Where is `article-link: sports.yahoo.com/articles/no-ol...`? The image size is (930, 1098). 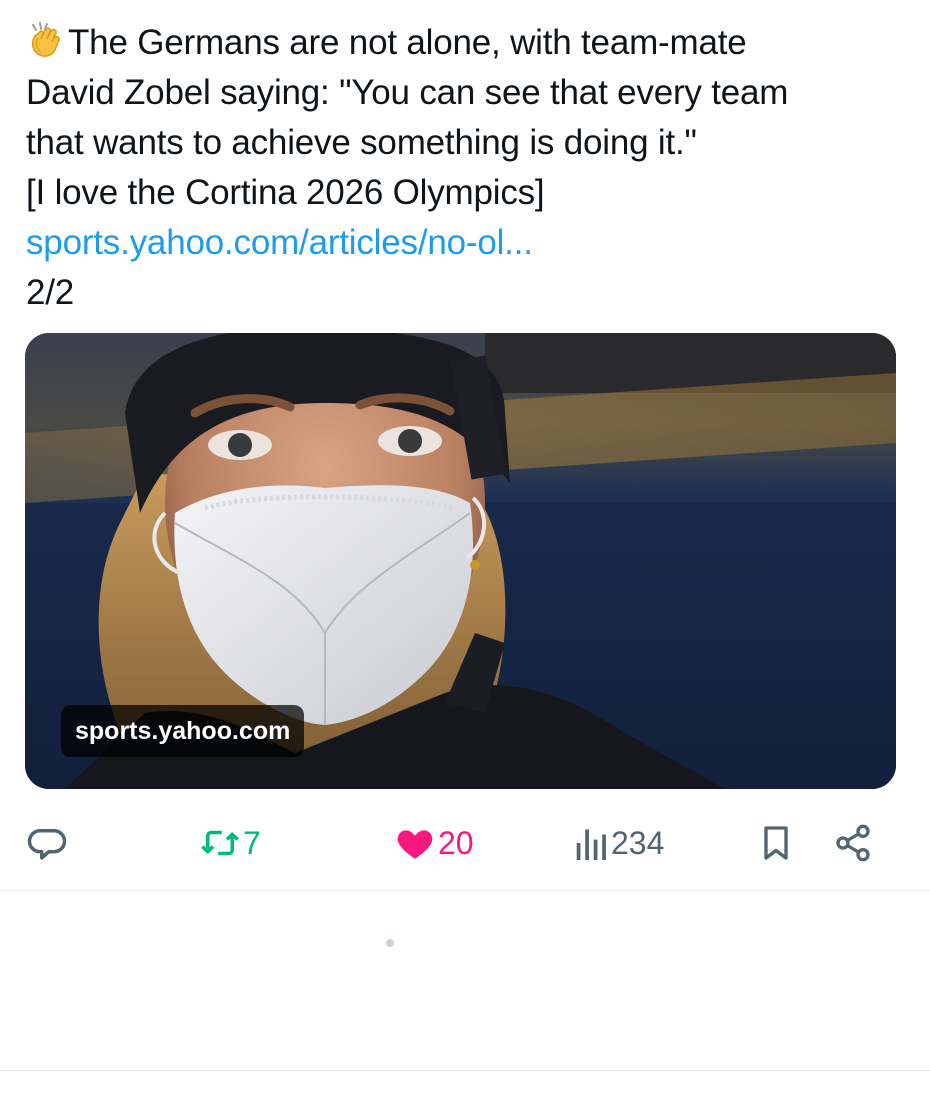
article-link: sports.yahoo.com/articles/no-ol... is located at coordinates (466, 243).